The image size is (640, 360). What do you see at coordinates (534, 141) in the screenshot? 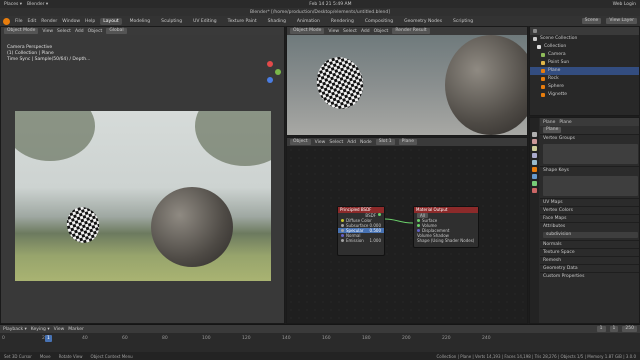
I see `render-tab-icon` at bounding box center [534, 141].